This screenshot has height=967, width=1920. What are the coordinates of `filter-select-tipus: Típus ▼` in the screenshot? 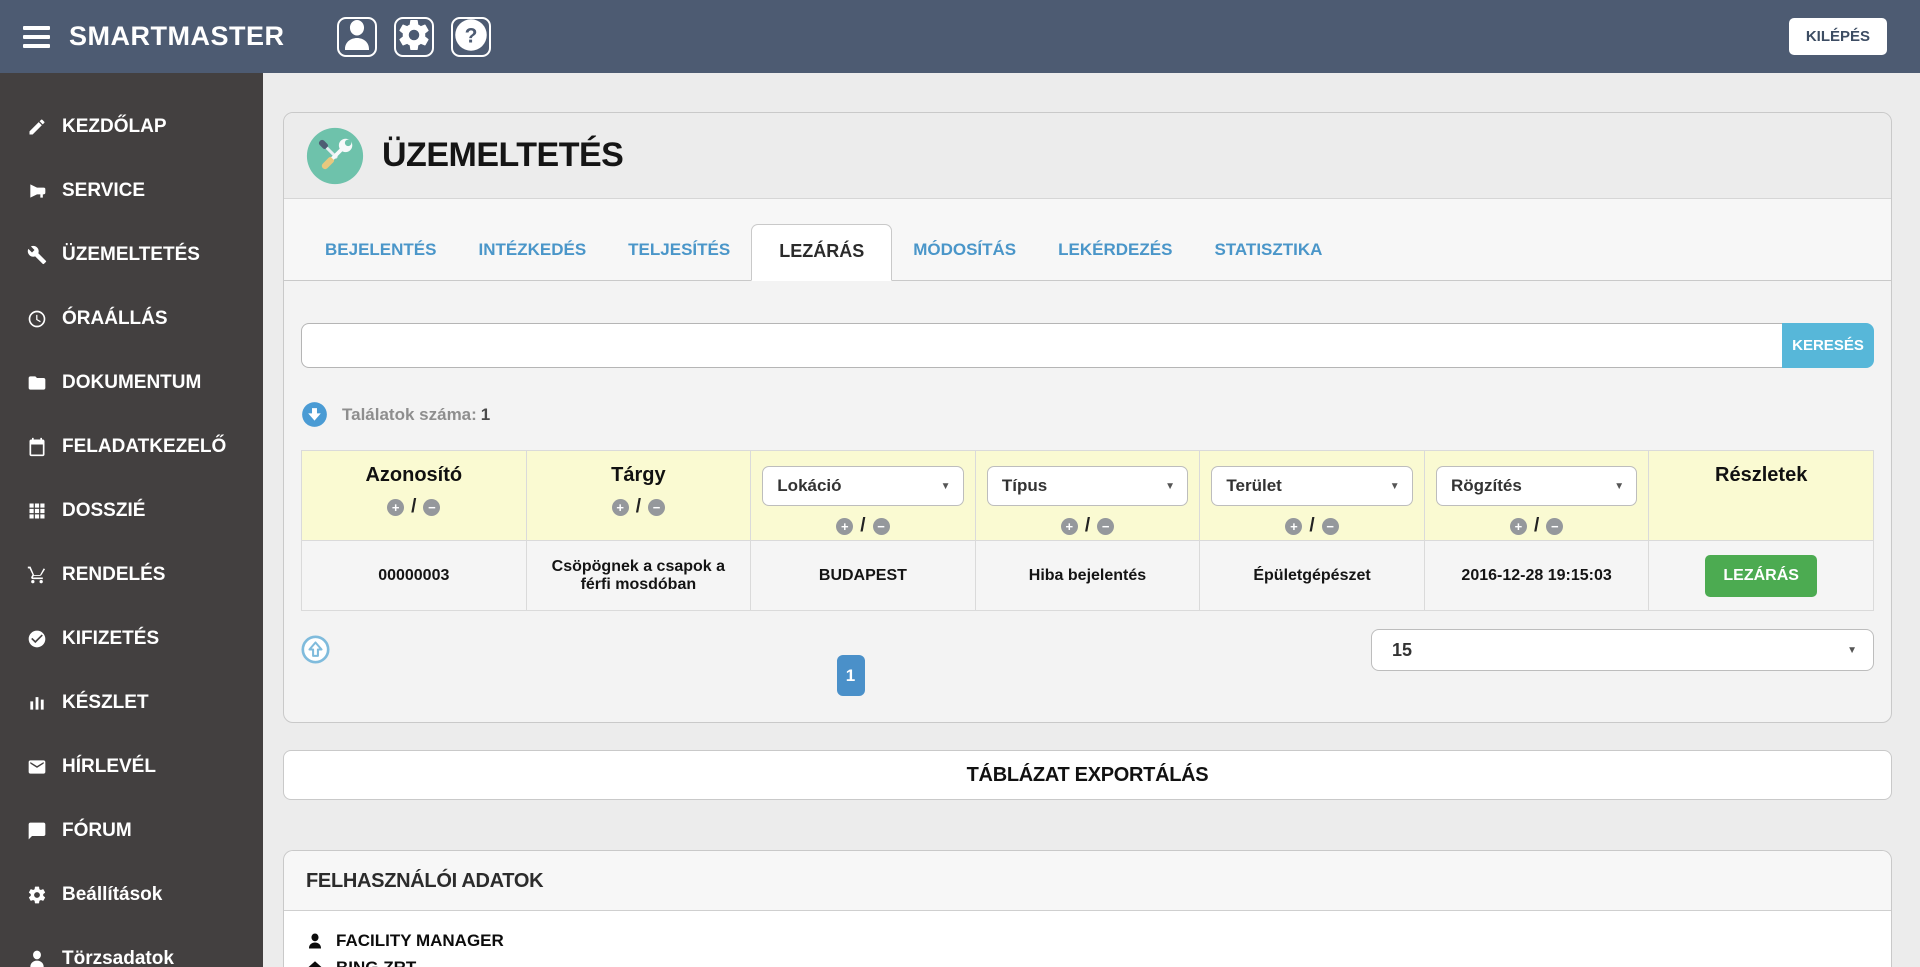 It's located at (1087, 486).